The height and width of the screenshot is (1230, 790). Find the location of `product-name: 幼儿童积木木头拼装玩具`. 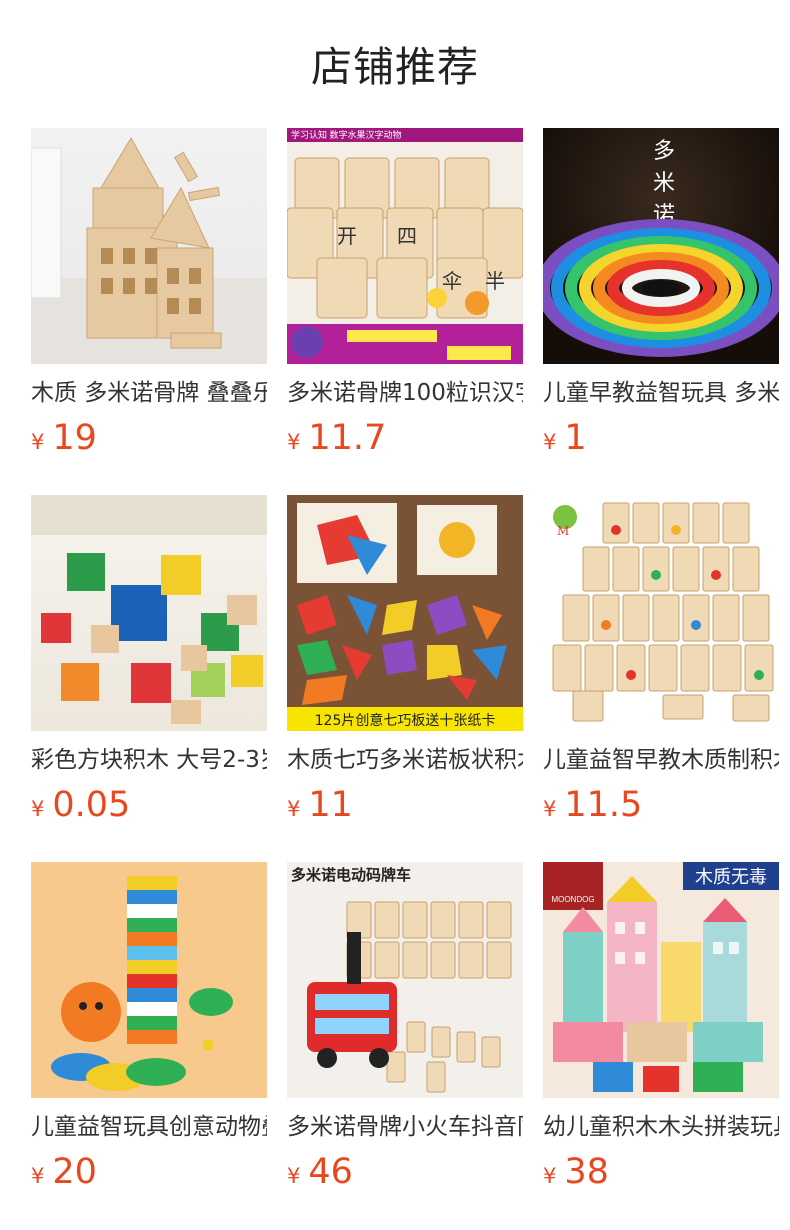

product-name: 幼儿童积木木头拼装玩具 is located at coordinates (661, 1127).